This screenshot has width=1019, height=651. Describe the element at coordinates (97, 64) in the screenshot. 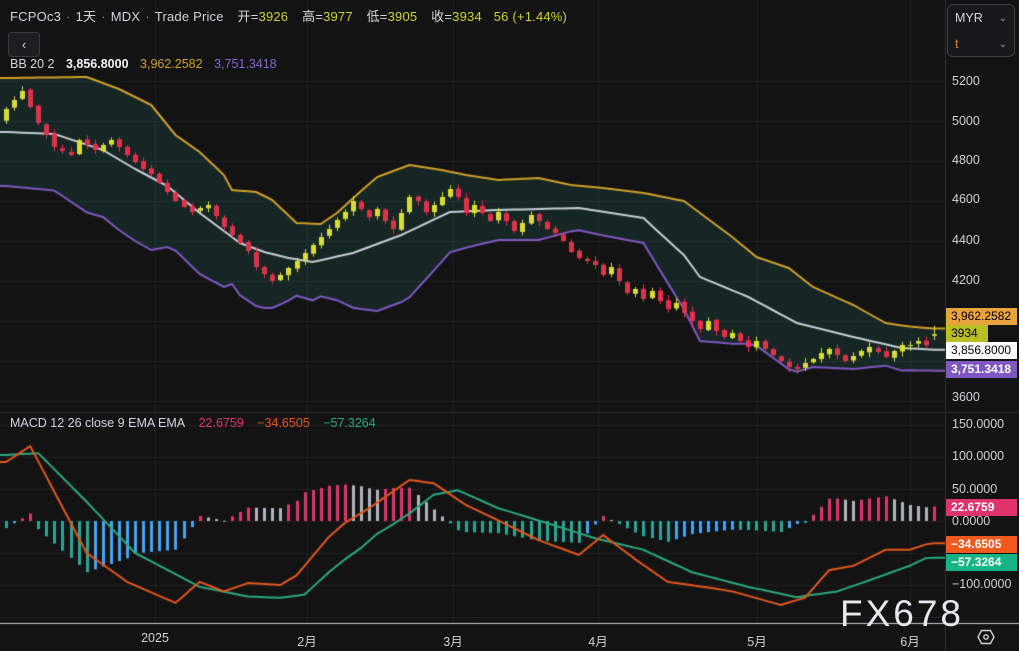

I see `bb-basis-value: 3,856.8000` at that location.